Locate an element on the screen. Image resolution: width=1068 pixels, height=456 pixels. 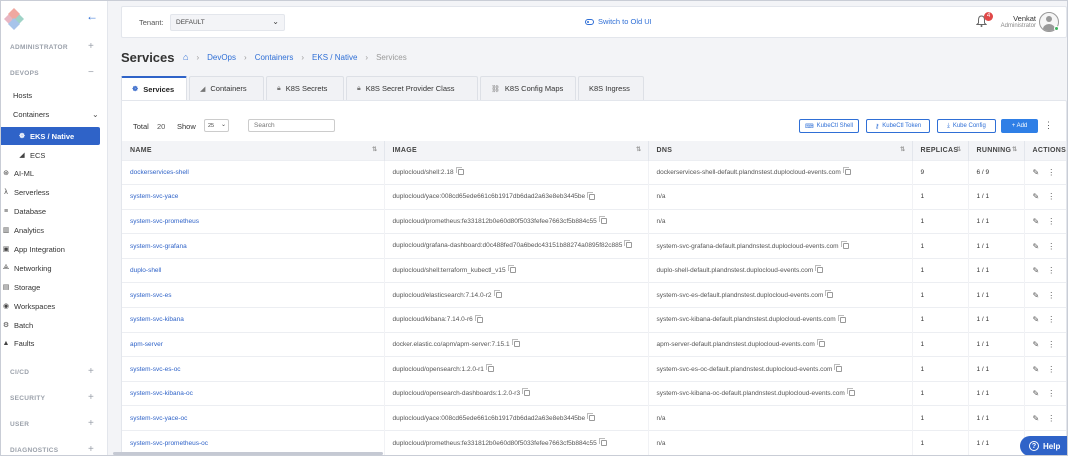
service-name-link: system-svc-yace-oc is located at coordinates (253, 418).